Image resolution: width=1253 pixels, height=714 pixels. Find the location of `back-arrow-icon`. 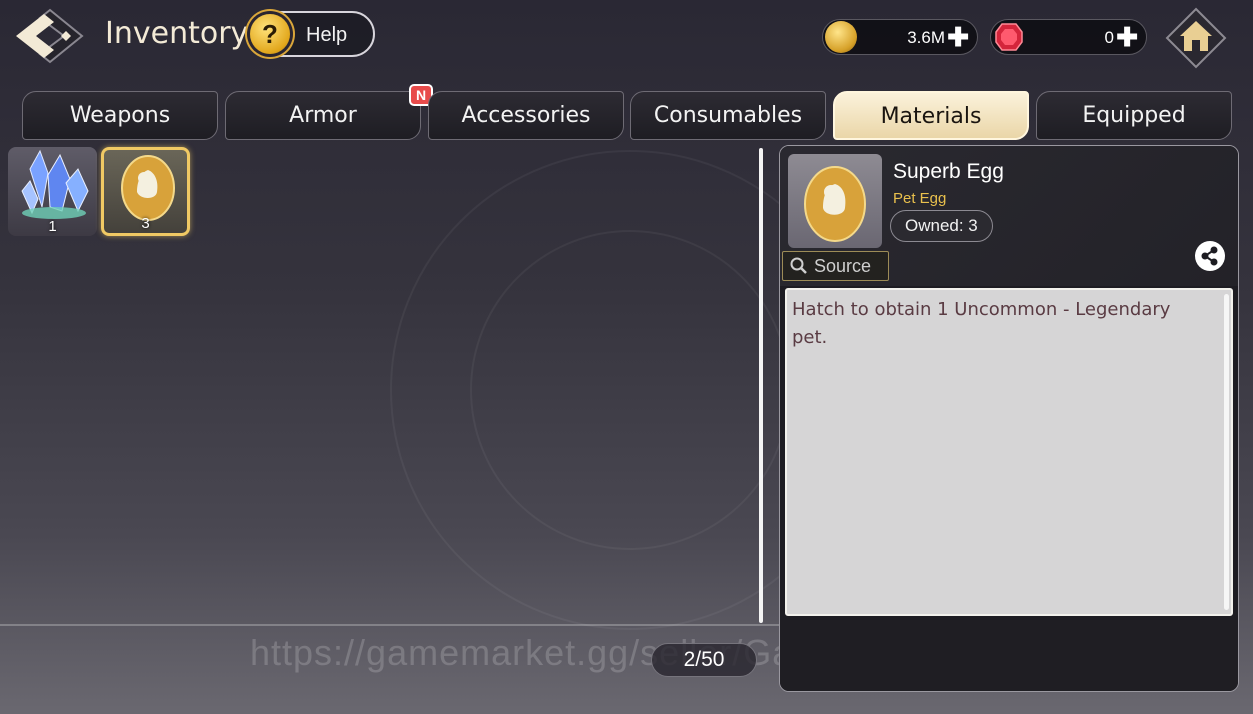

back-arrow-icon is located at coordinates (50, 36).